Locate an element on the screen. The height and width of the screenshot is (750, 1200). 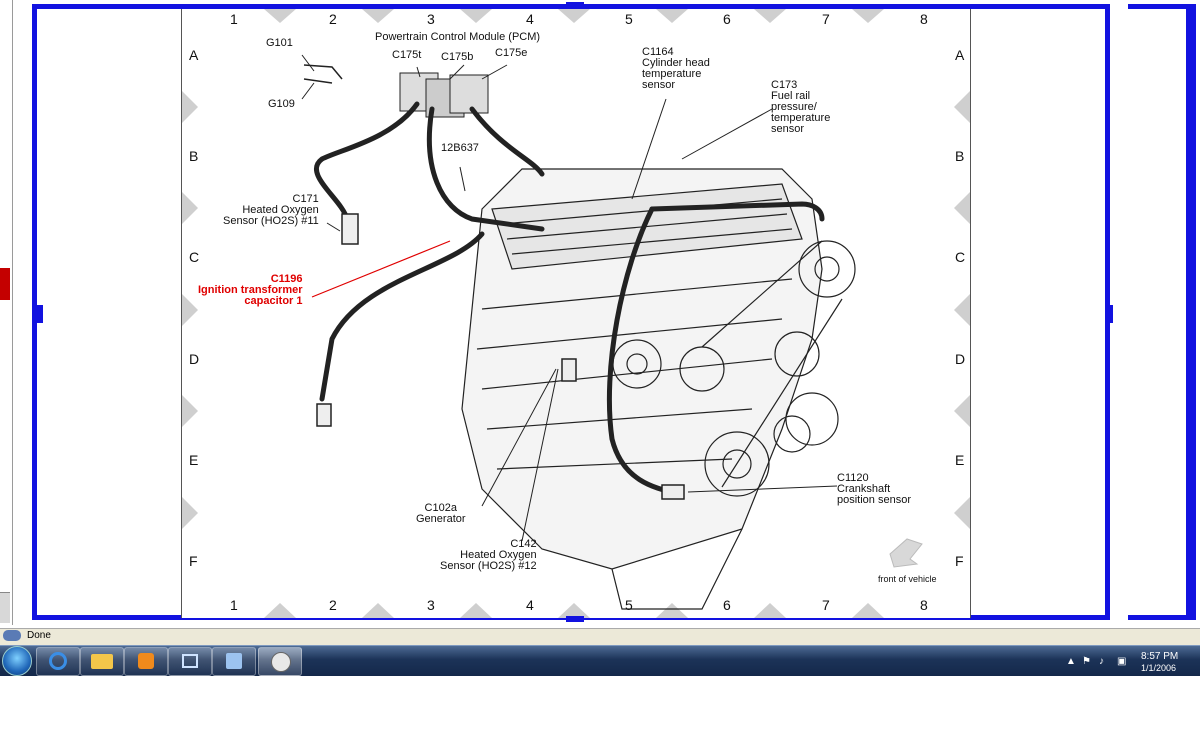
pcm-label: Powertrain Control Module (PCM) is located at coordinates (457, 37).